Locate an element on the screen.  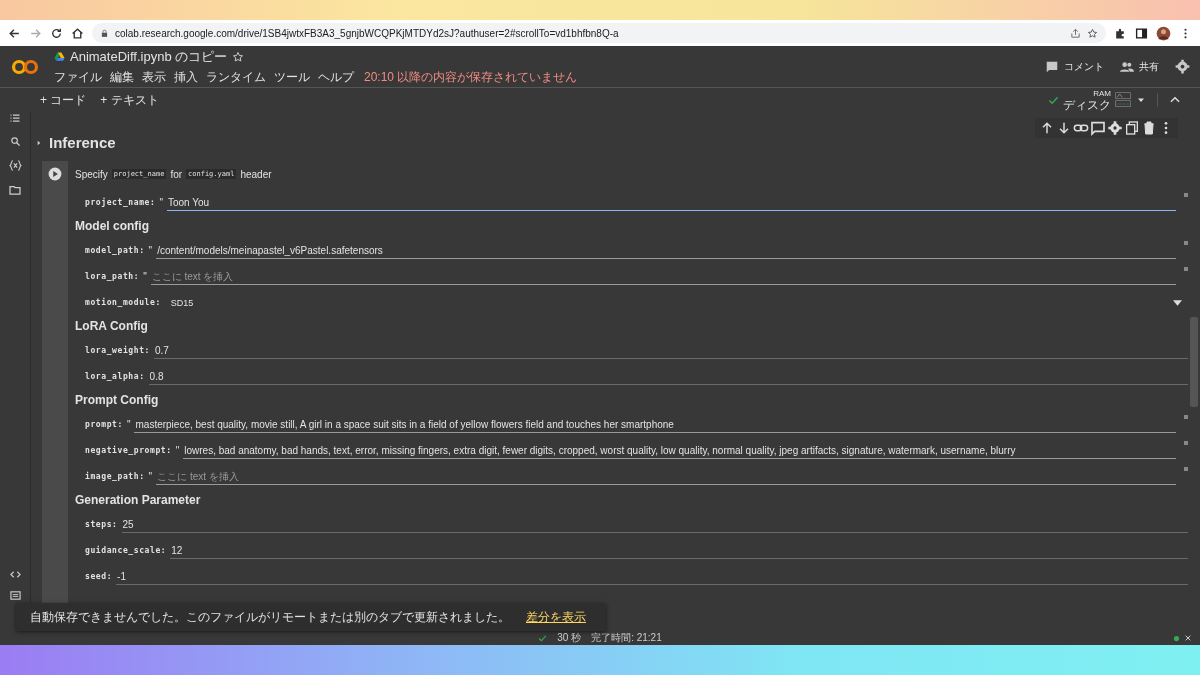
address-bar: colab.research.google.com/drive/1SB4jwtxFB3A3_5gnjbWCQPKjMTDYd2sJ?authuser=2#scrollTo=vd1bhfbn8Q-a is located at coordinates (599, 33).